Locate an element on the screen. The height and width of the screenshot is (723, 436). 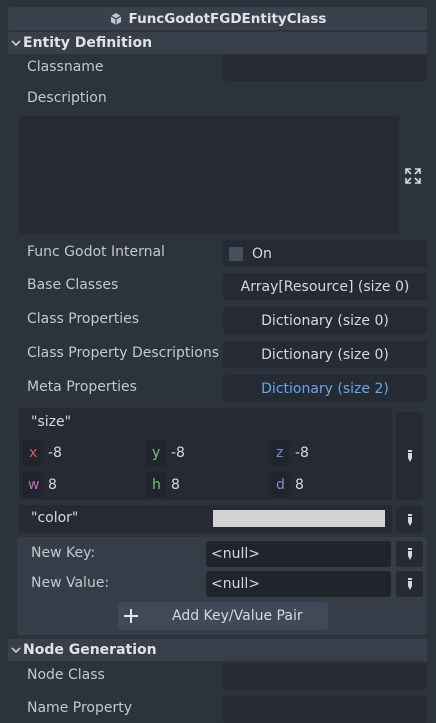
color-edit-button is located at coordinates (409, 519).